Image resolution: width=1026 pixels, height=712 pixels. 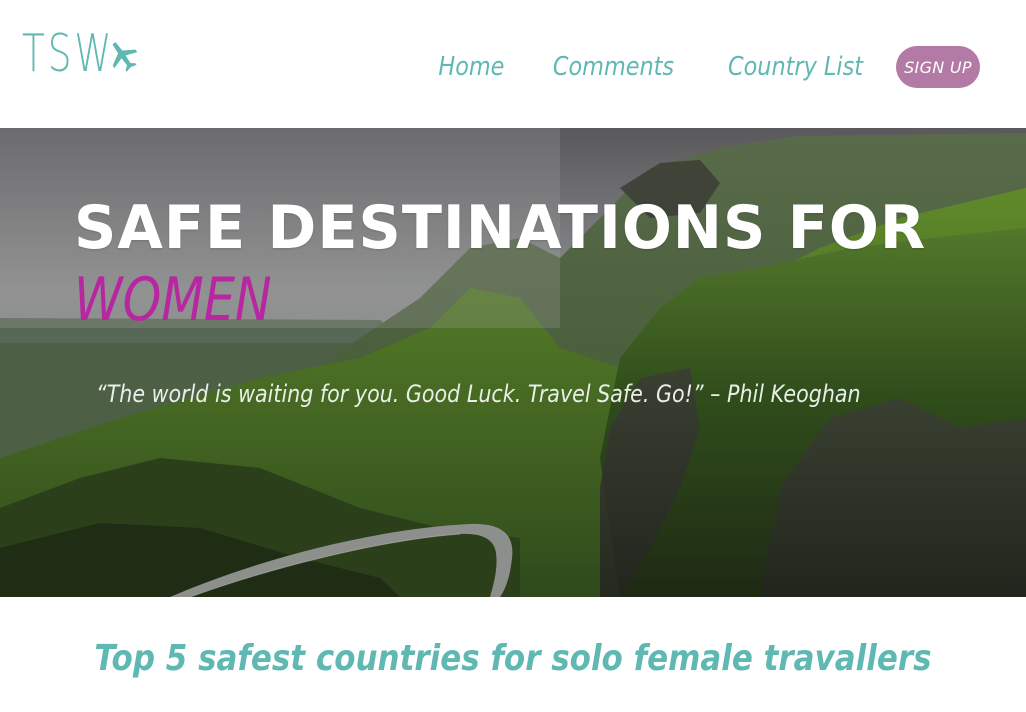 What do you see at coordinates (472, 67) in the screenshot?
I see `nav-home-link: Home` at bounding box center [472, 67].